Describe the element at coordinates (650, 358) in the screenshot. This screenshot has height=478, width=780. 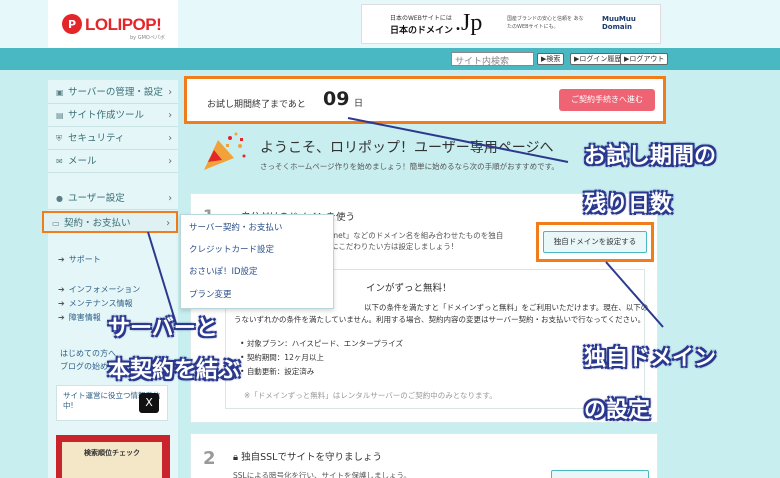
I see `annotation-domain-line1: 独自ドメイン` at that location.